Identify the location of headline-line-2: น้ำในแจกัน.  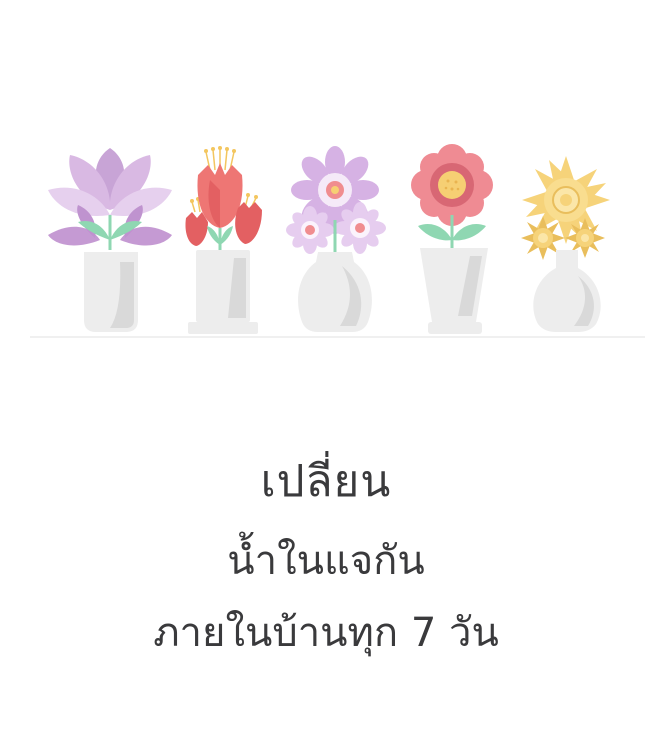
(326, 561).